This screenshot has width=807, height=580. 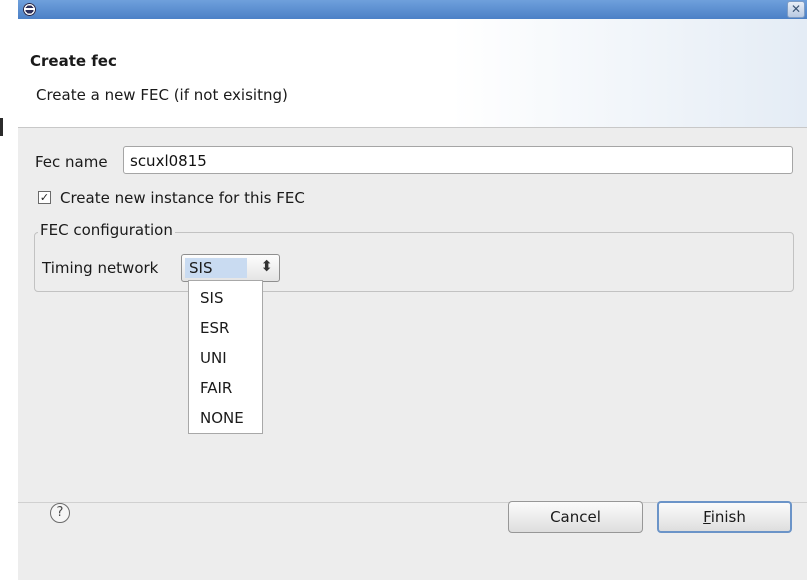 I want to click on finish-button: Finish, so click(x=724, y=517).